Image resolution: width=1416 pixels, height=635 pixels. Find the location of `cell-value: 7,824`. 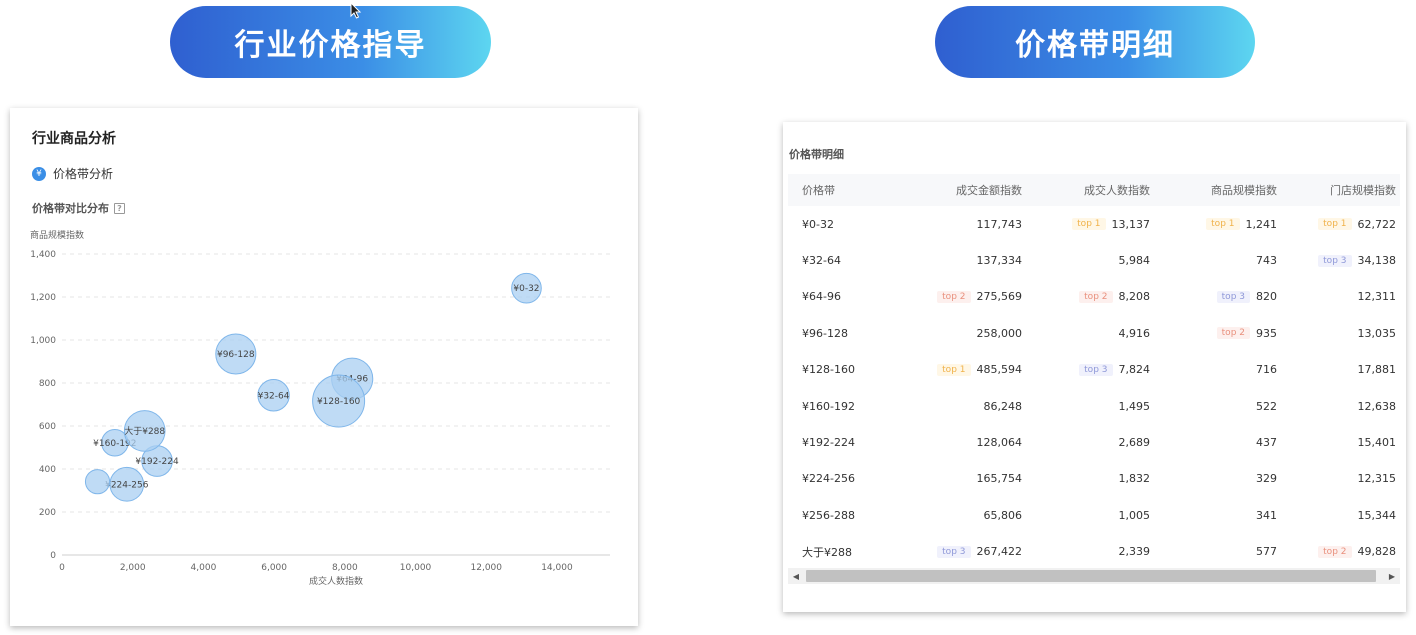

cell-value: 7,824 is located at coordinates (1134, 370).